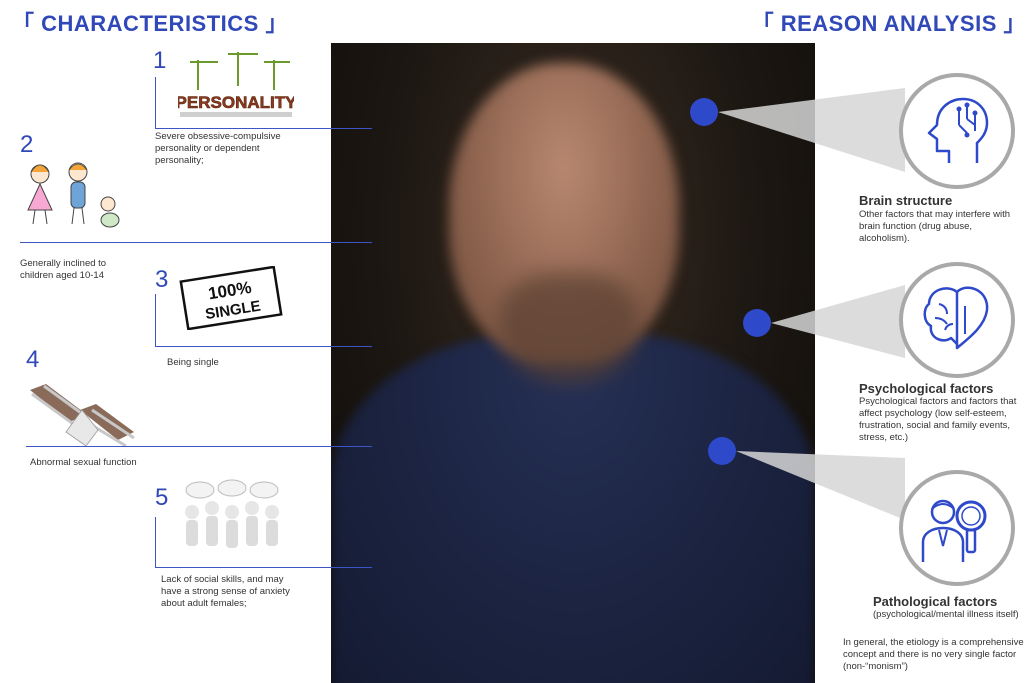  Describe the element at coordinates (263, 128) in the screenshot. I see `connector-1-horizontal` at that location.